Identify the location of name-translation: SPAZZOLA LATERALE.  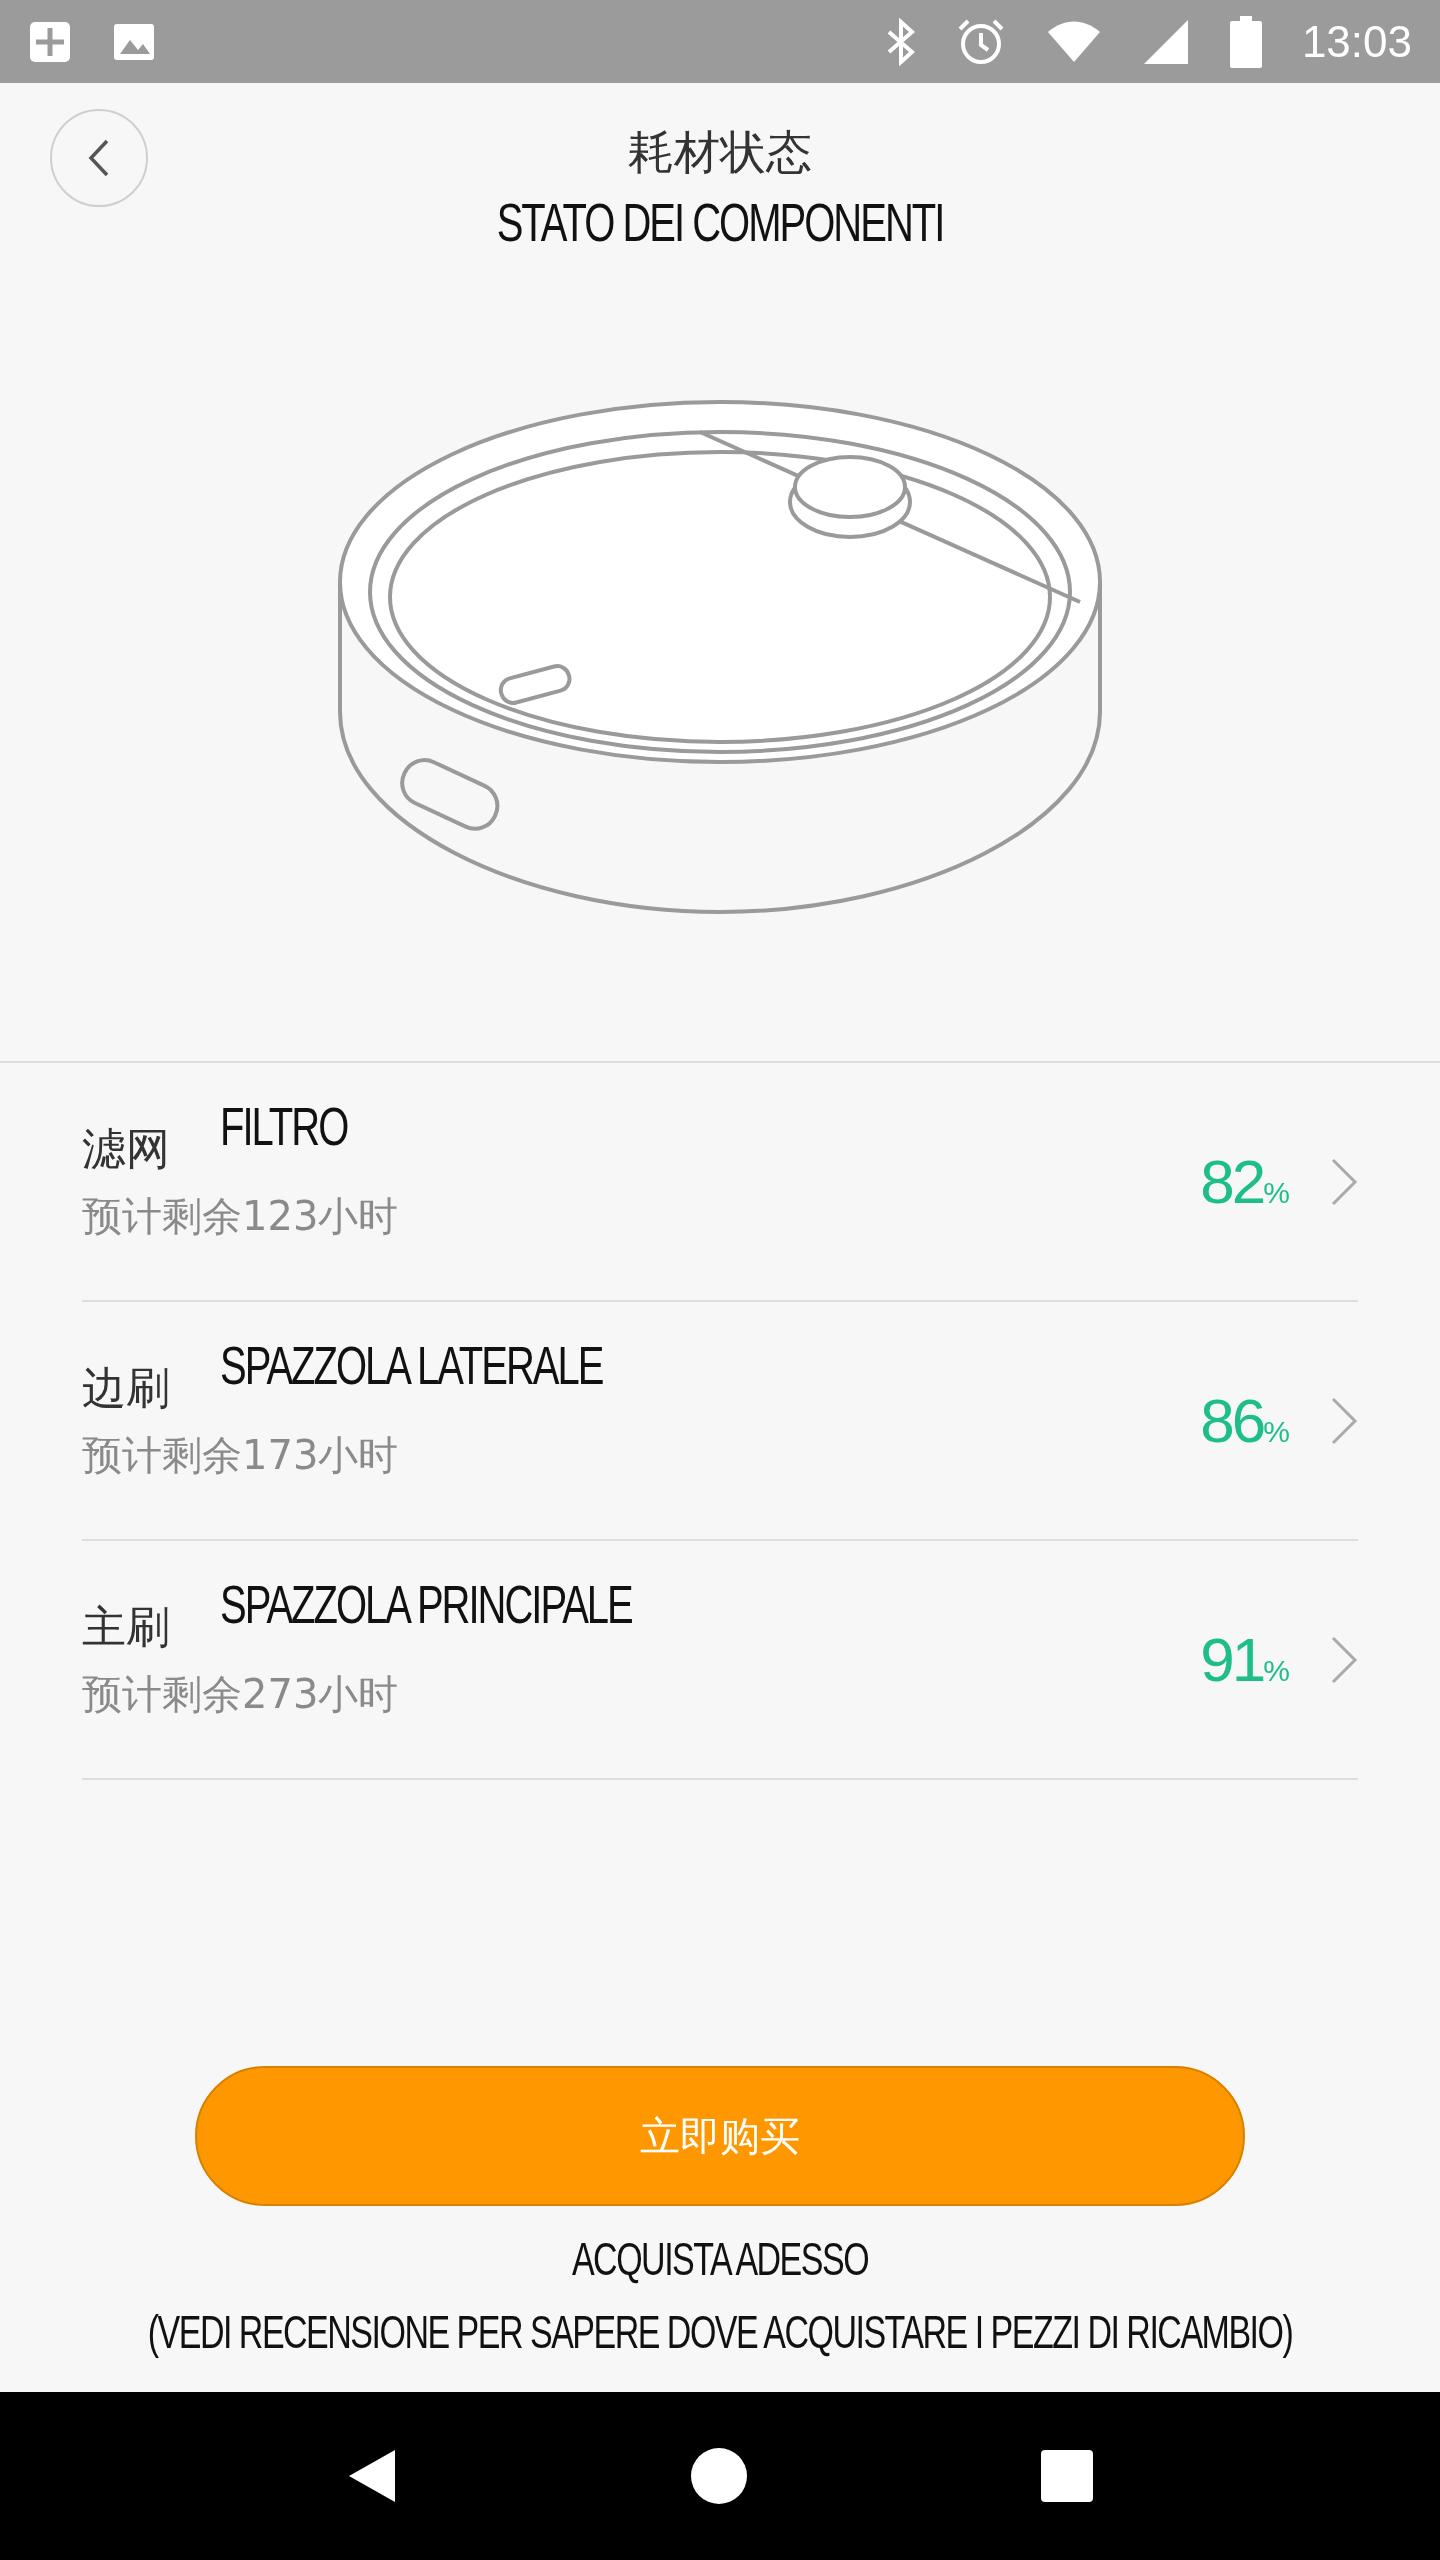
(411, 1365).